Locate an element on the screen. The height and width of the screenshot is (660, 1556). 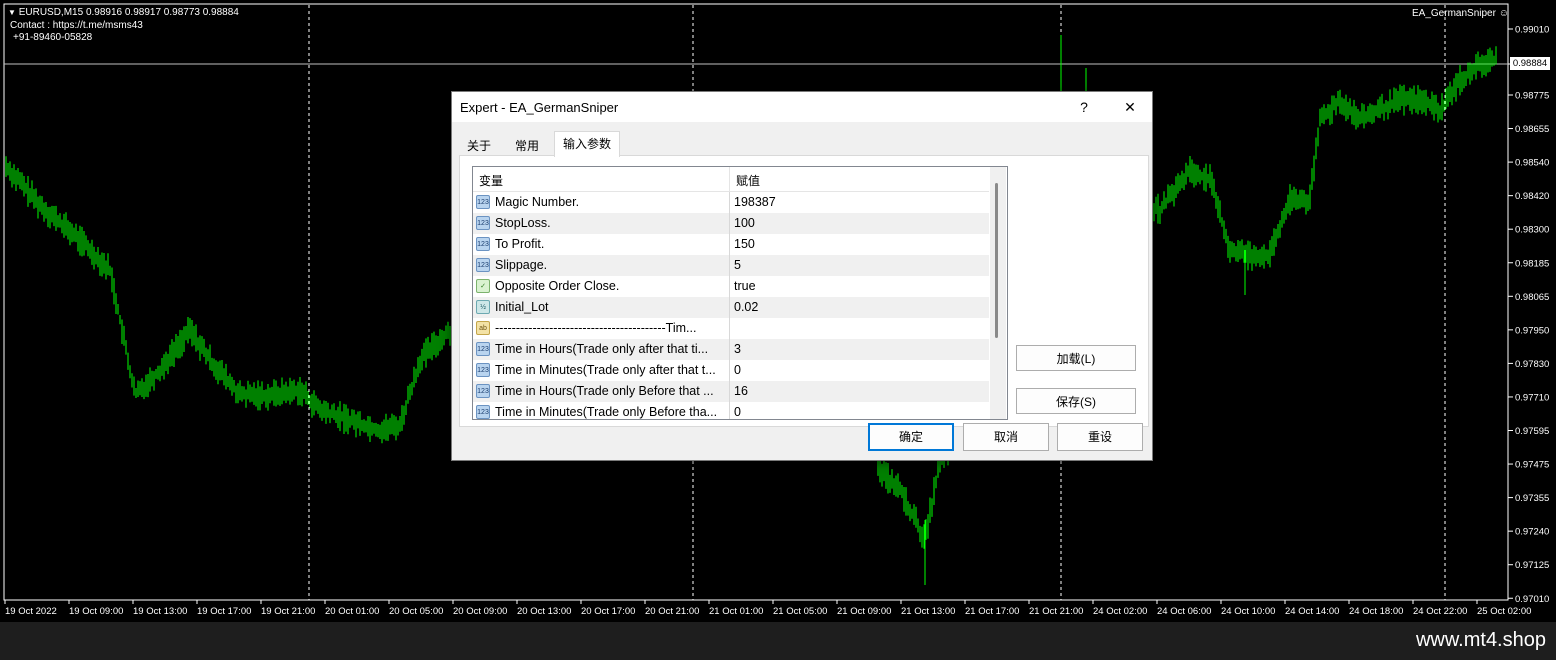
cancel-button: 取消 is located at coordinates (1006, 437).